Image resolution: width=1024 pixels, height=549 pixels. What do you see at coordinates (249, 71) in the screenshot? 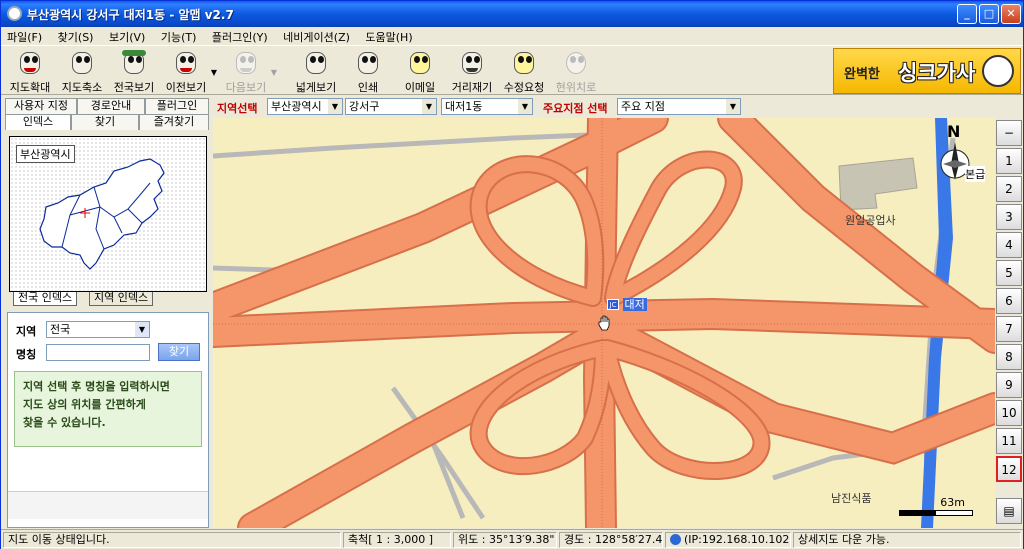
I see `next-view-button: 다음보기 ▼` at bounding box center [249, 71].